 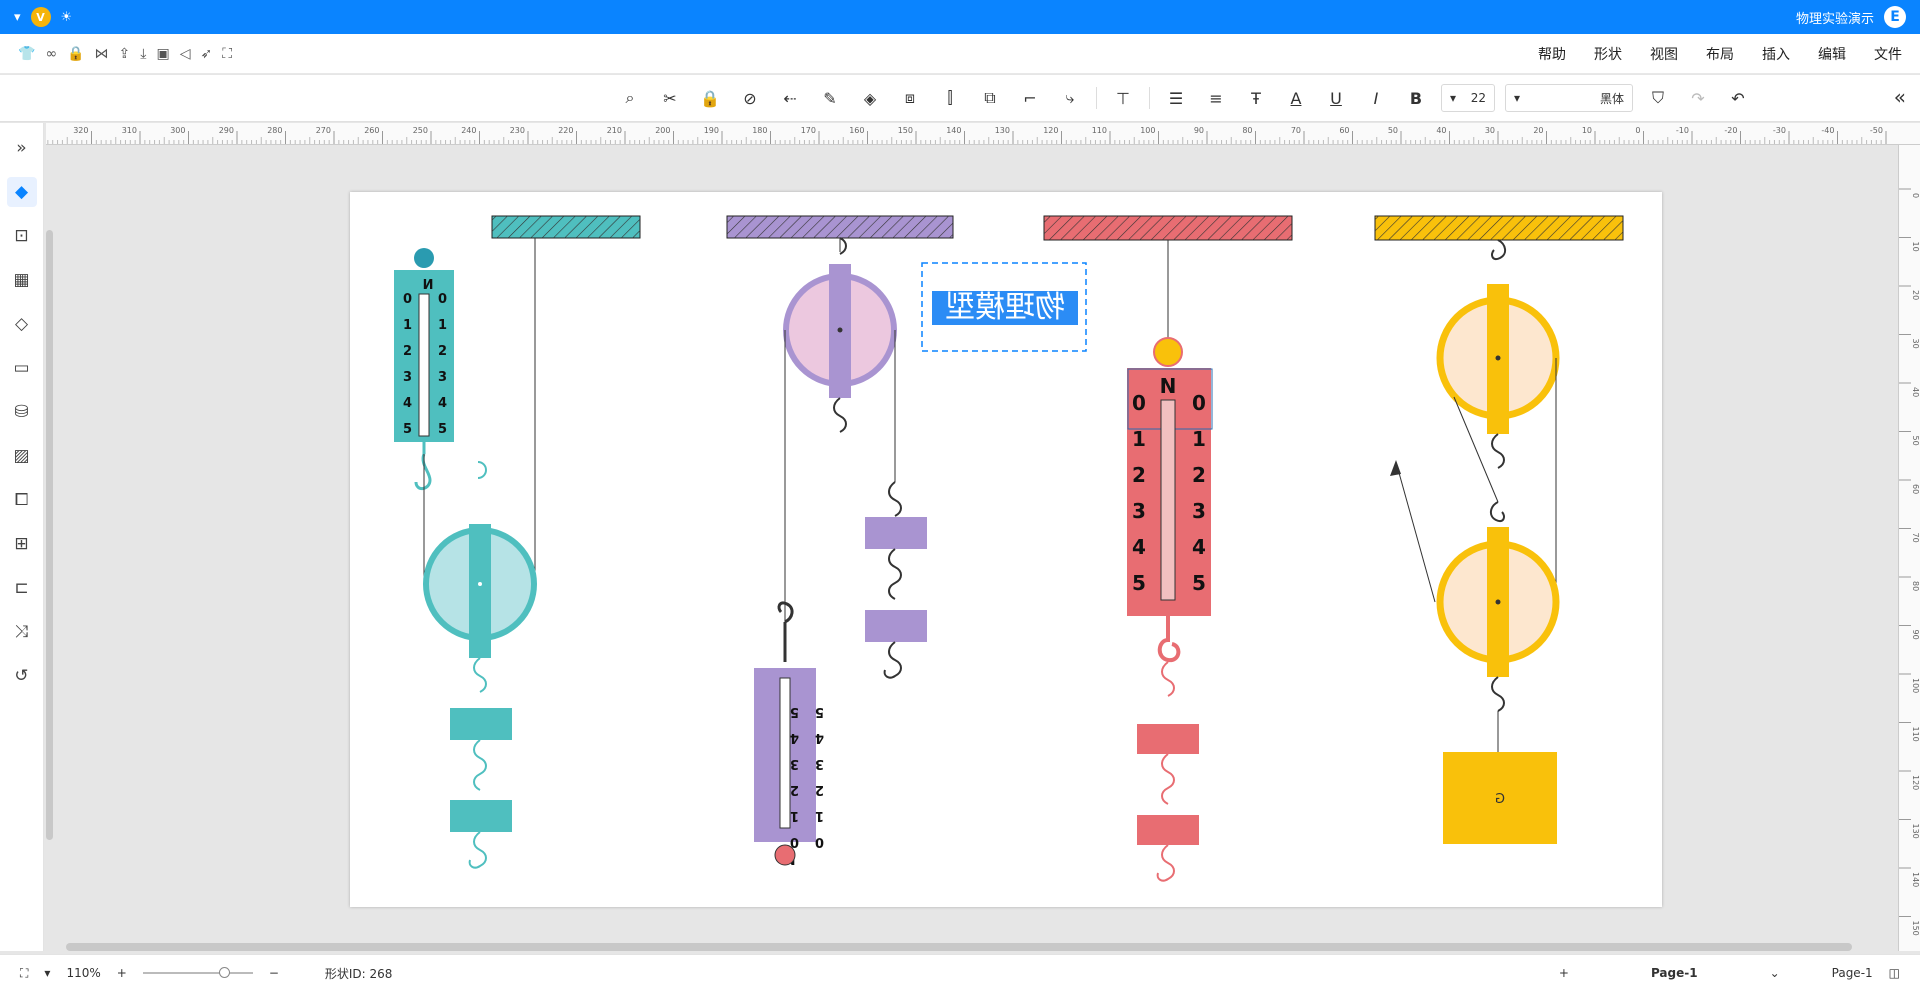 What do you see at coordinates (1658, 98) in the screenshot?
I see `format-painter-icon: ⛉` at bounding box center [1658, 98].